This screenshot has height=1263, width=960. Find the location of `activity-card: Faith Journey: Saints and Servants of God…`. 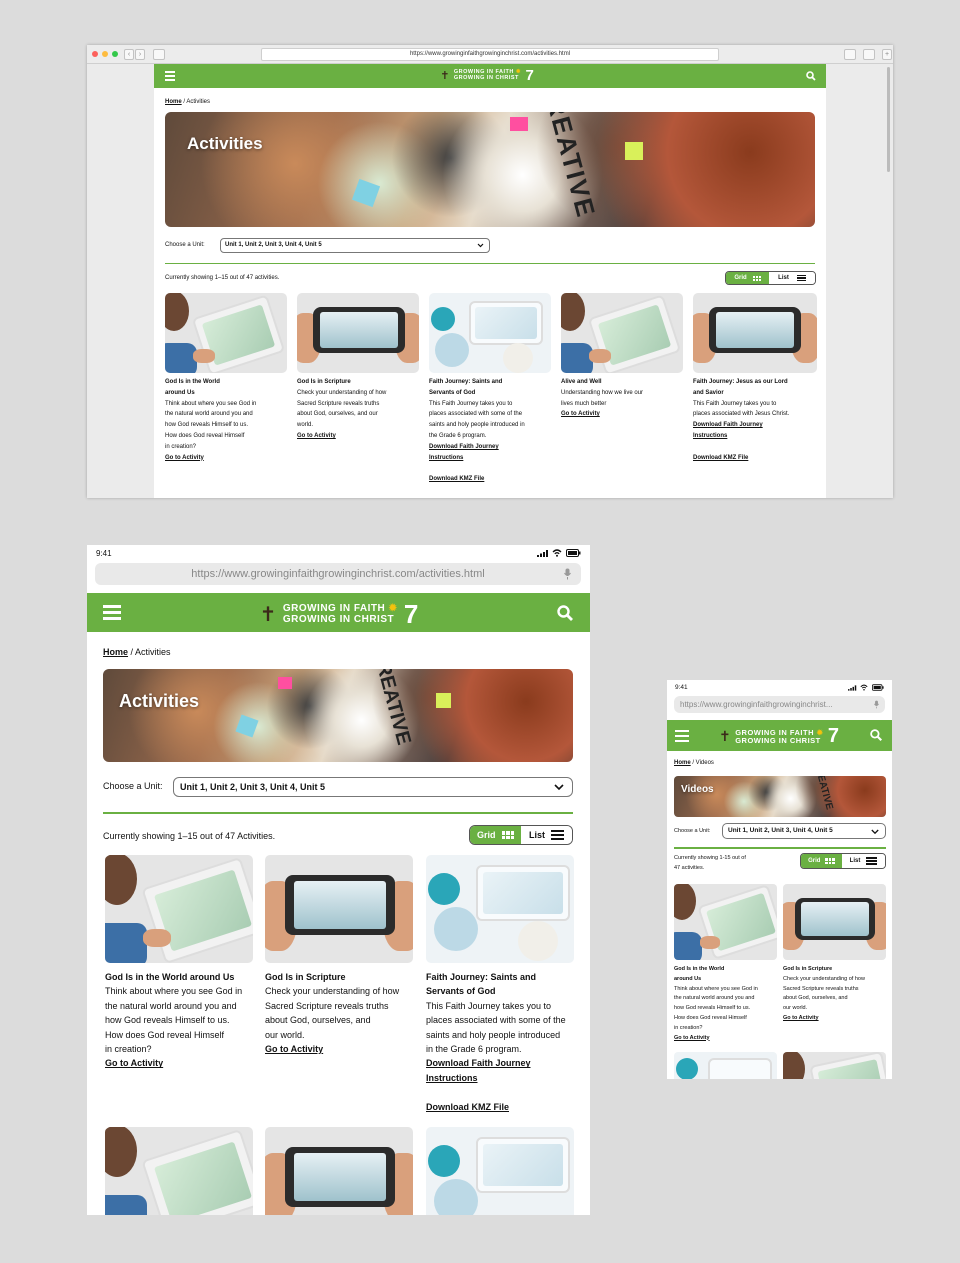

activity-card: Faith Journey: Saints and Servants of God… is located at coordinates (500, 984).